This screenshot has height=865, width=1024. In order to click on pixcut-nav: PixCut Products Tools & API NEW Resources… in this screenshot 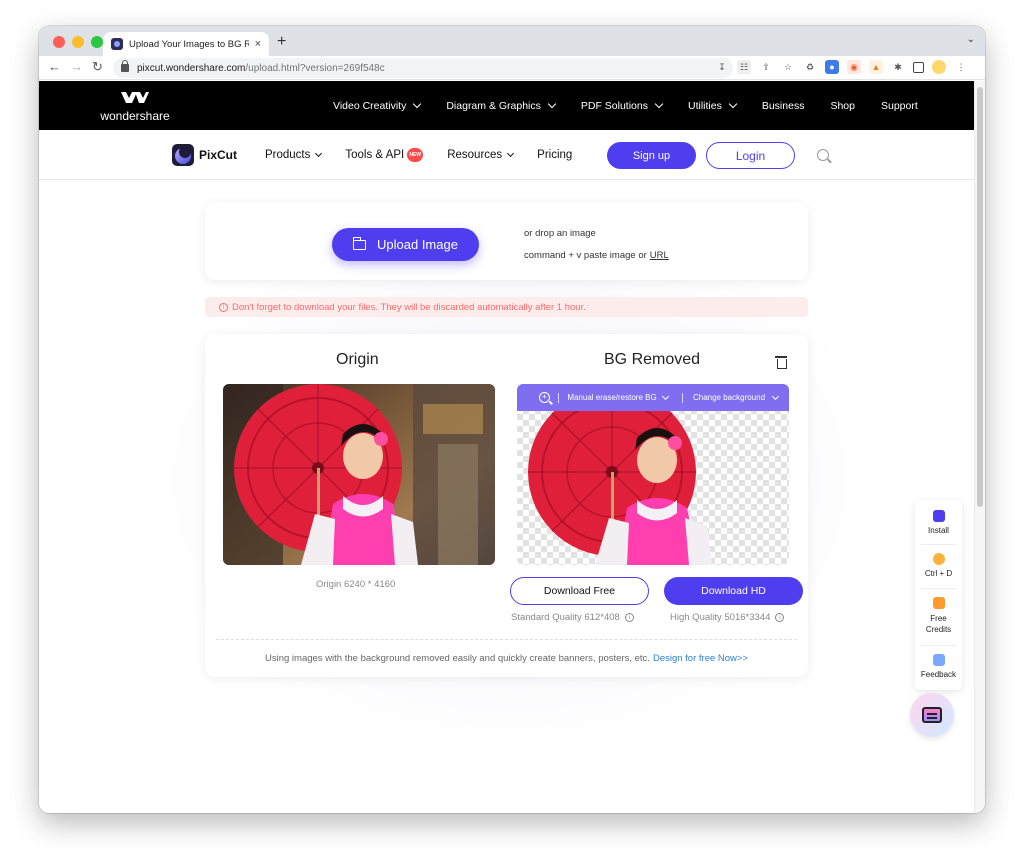, I will do `click(506, 155)`.